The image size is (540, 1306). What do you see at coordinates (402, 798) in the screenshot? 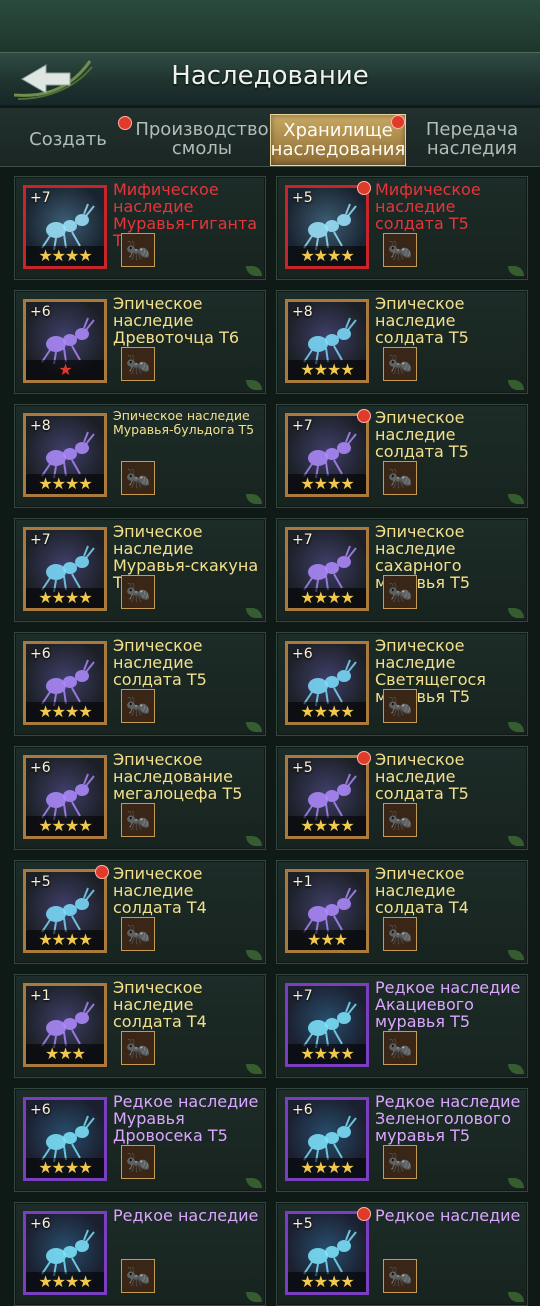
I see `inheritance-card: +5 ★★★★ Эпическое наследие солдата Т5 🐜` at bounding box center [402, 798].